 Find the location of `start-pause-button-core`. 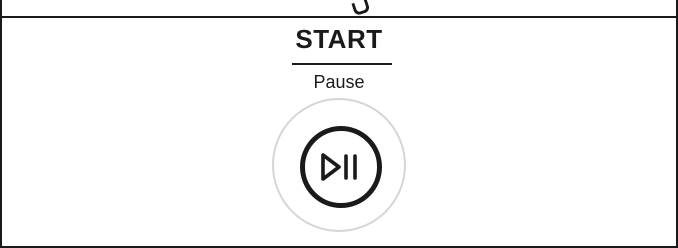

start-pause-button-core is located at coordinates (341, 167).